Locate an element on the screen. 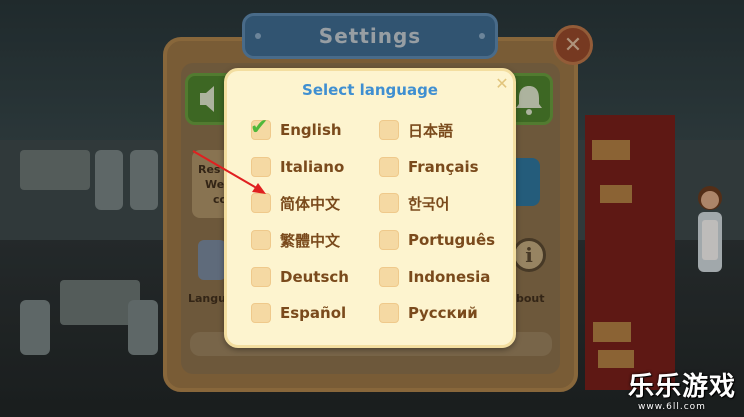 This screenshot has width=744, height=417. watermark-url: www.6ll.com is located at coordinates (672, 407).